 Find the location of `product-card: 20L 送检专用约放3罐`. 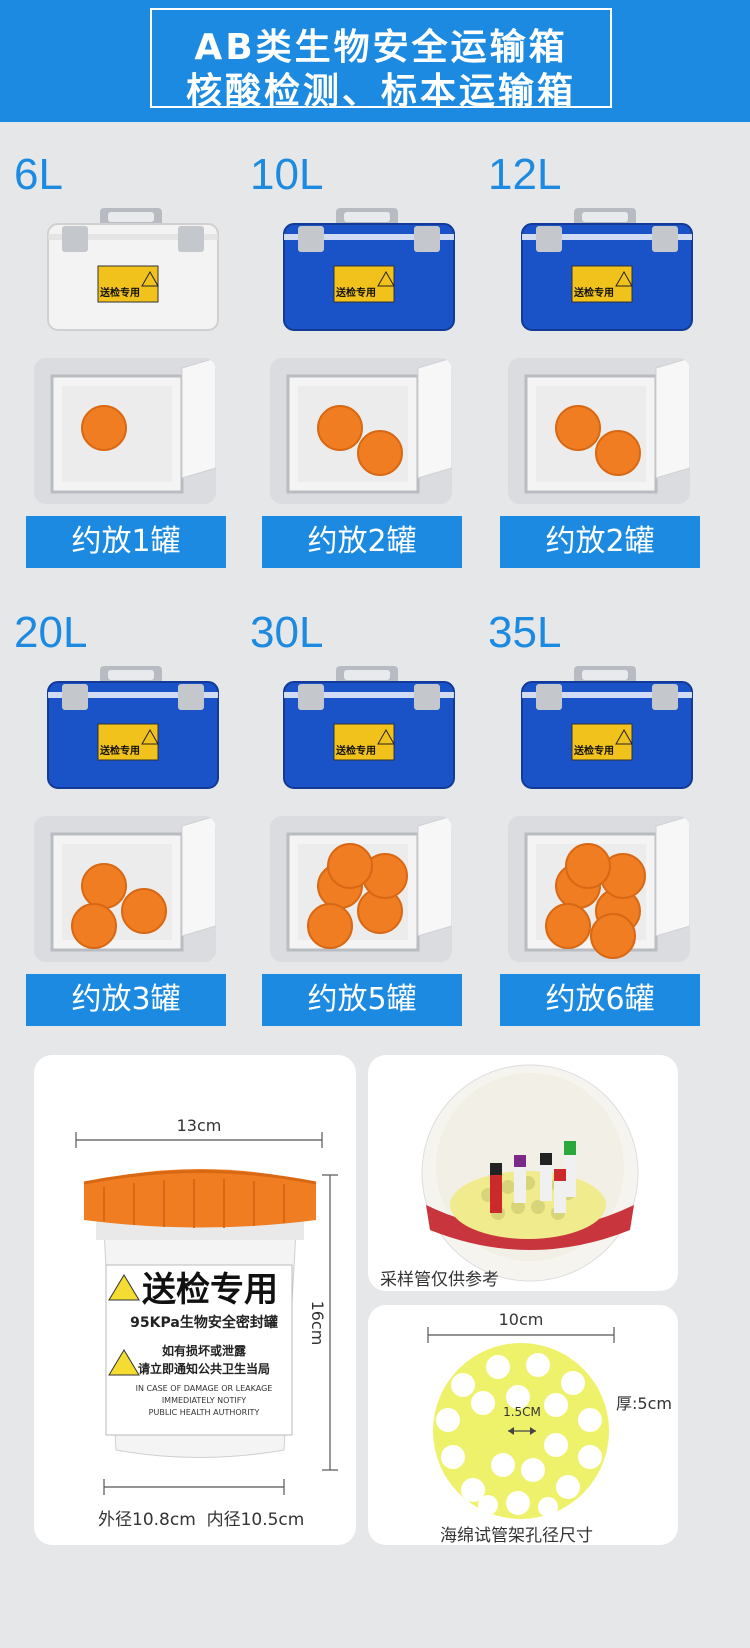

product-card: 20L 送检专用约放3罐 is located at coordinates (134, 818).